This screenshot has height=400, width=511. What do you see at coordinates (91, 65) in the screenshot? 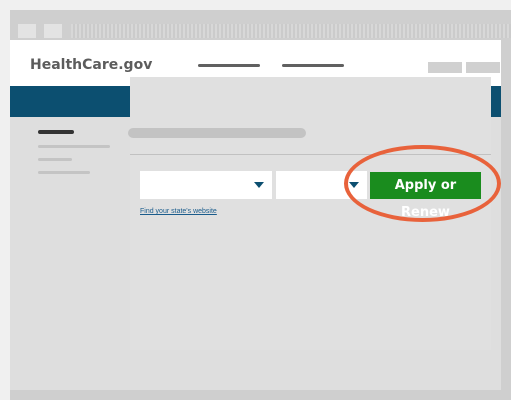
I see `site-logo: HealthCare.gov` at bounding box center [91, 65].